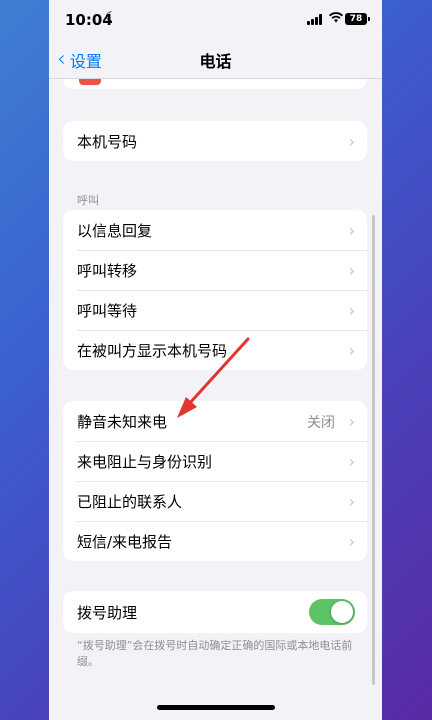 The width and height of the screenshot is (432, 720). What do you see at coordinates (130, 501) in the screenshot?
I see `row-label: 已阻止的联系人` at bounding box center [130, 501].